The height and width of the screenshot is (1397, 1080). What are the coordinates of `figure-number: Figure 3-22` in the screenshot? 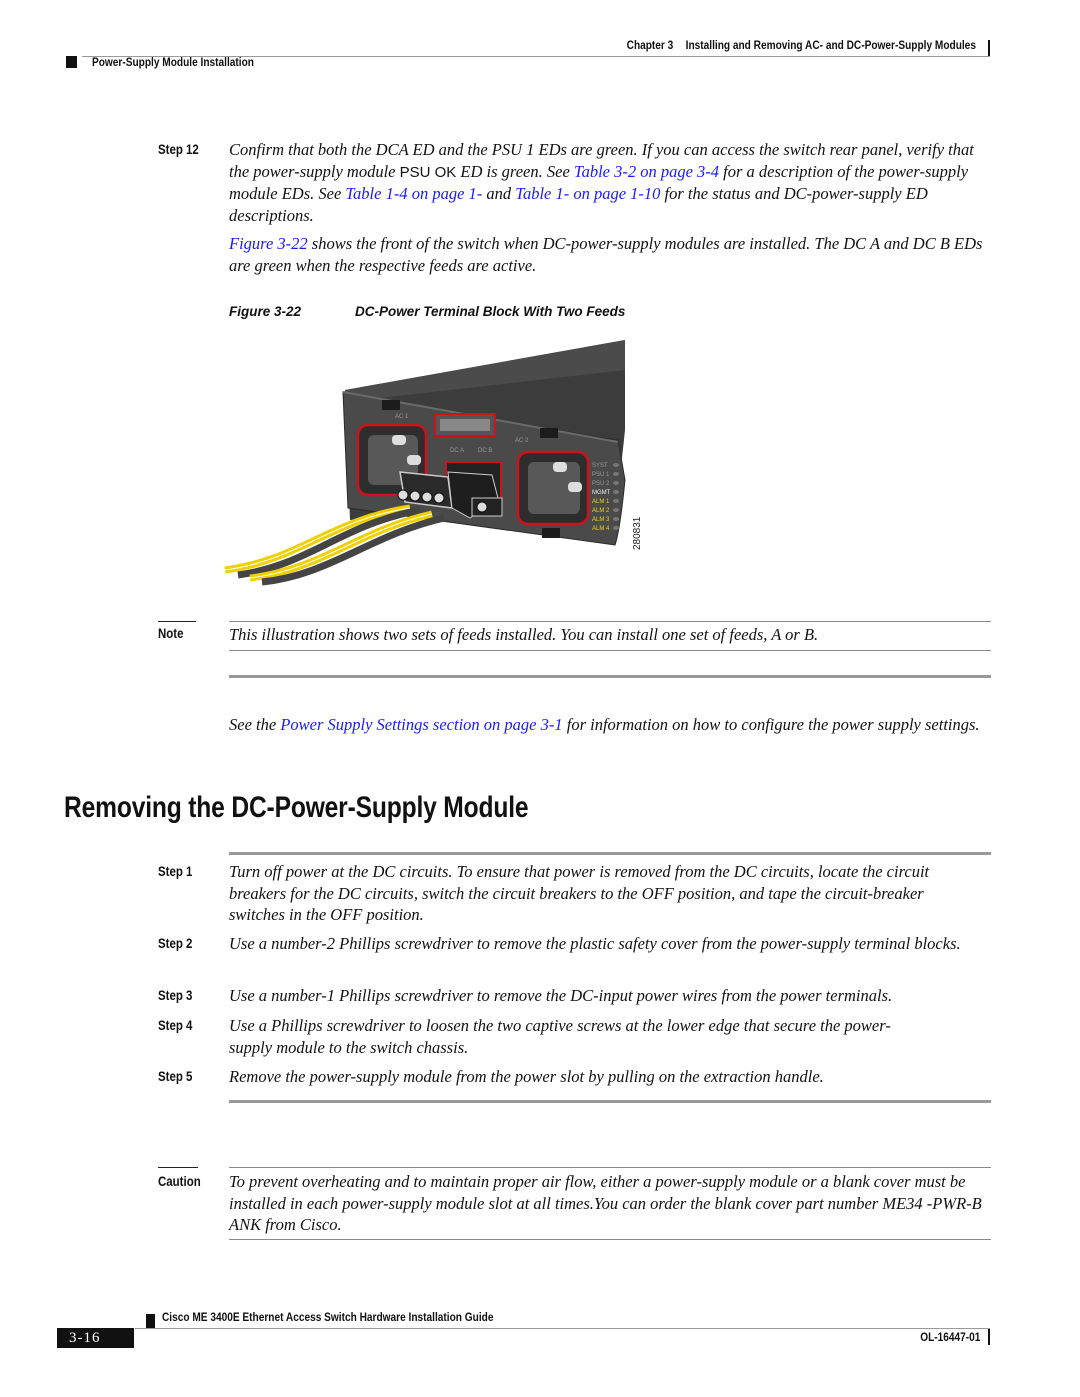 It's located at (265, 311).